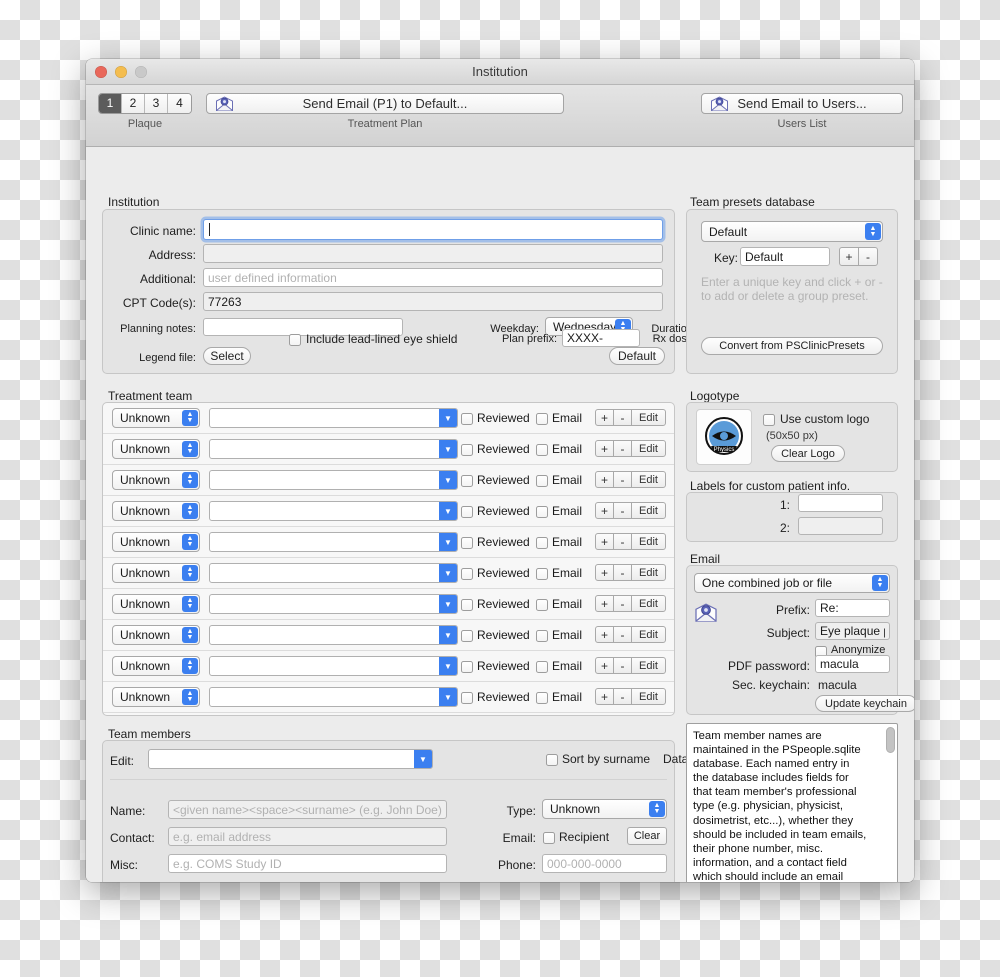 This screenshot has height=977, width=1000. What do you see at coordinates (852, 608) in the screenshot?
I see `email-prefix-input` at bounding box center [852, 608].